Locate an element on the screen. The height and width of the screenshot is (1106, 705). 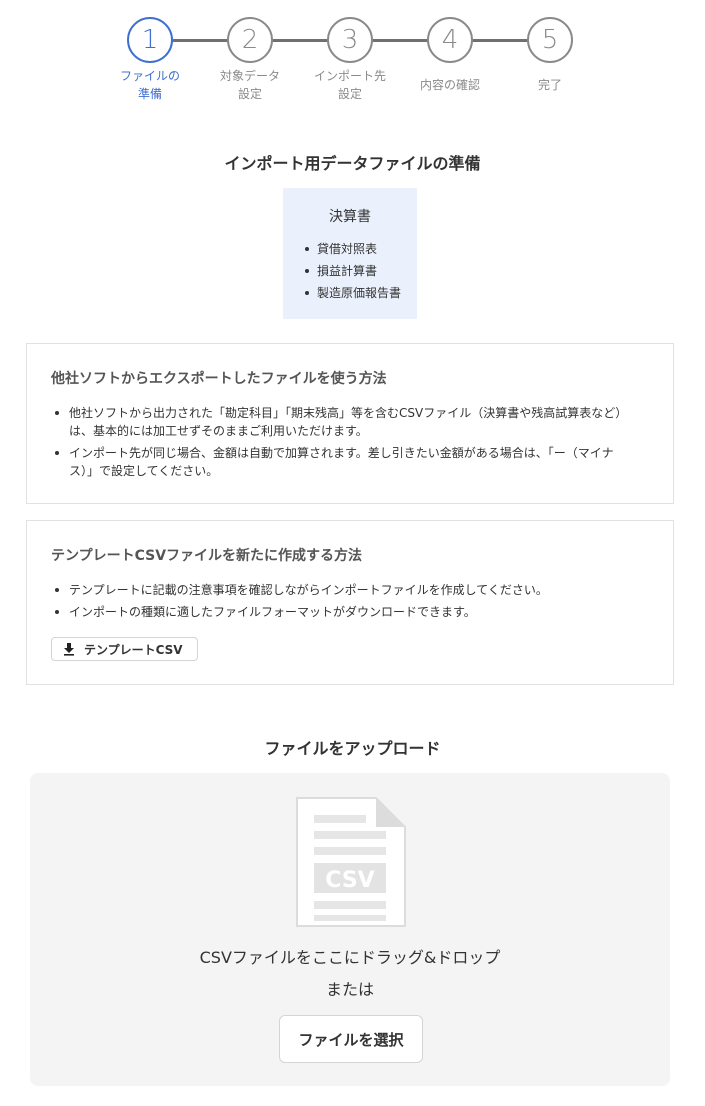
statements-list: 貸借対照表 損益計算書 製造原価報告書 is located at coordinates (360, 271).